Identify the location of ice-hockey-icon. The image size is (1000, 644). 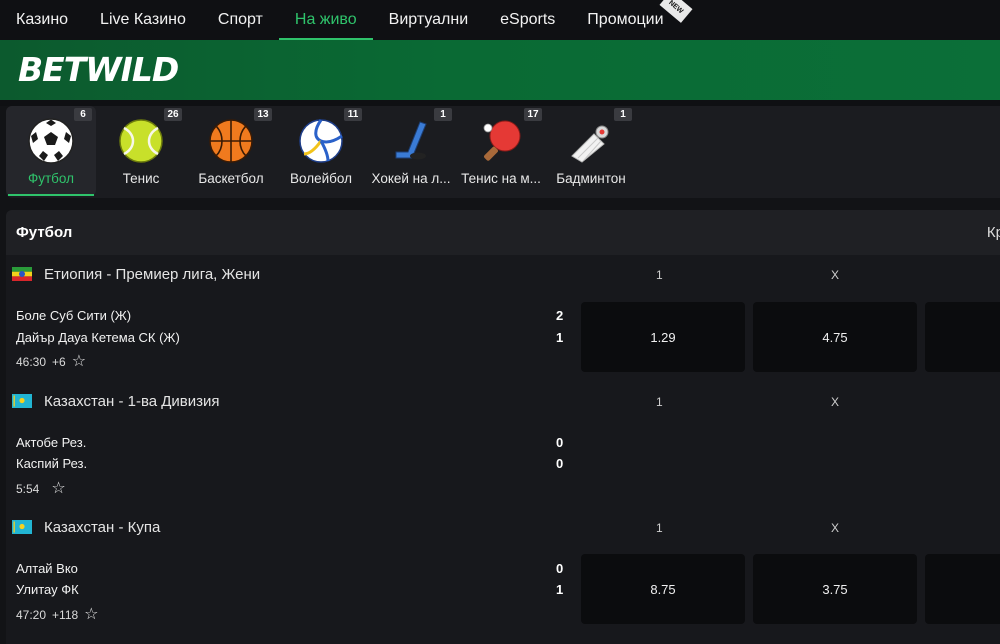
(411, 141).